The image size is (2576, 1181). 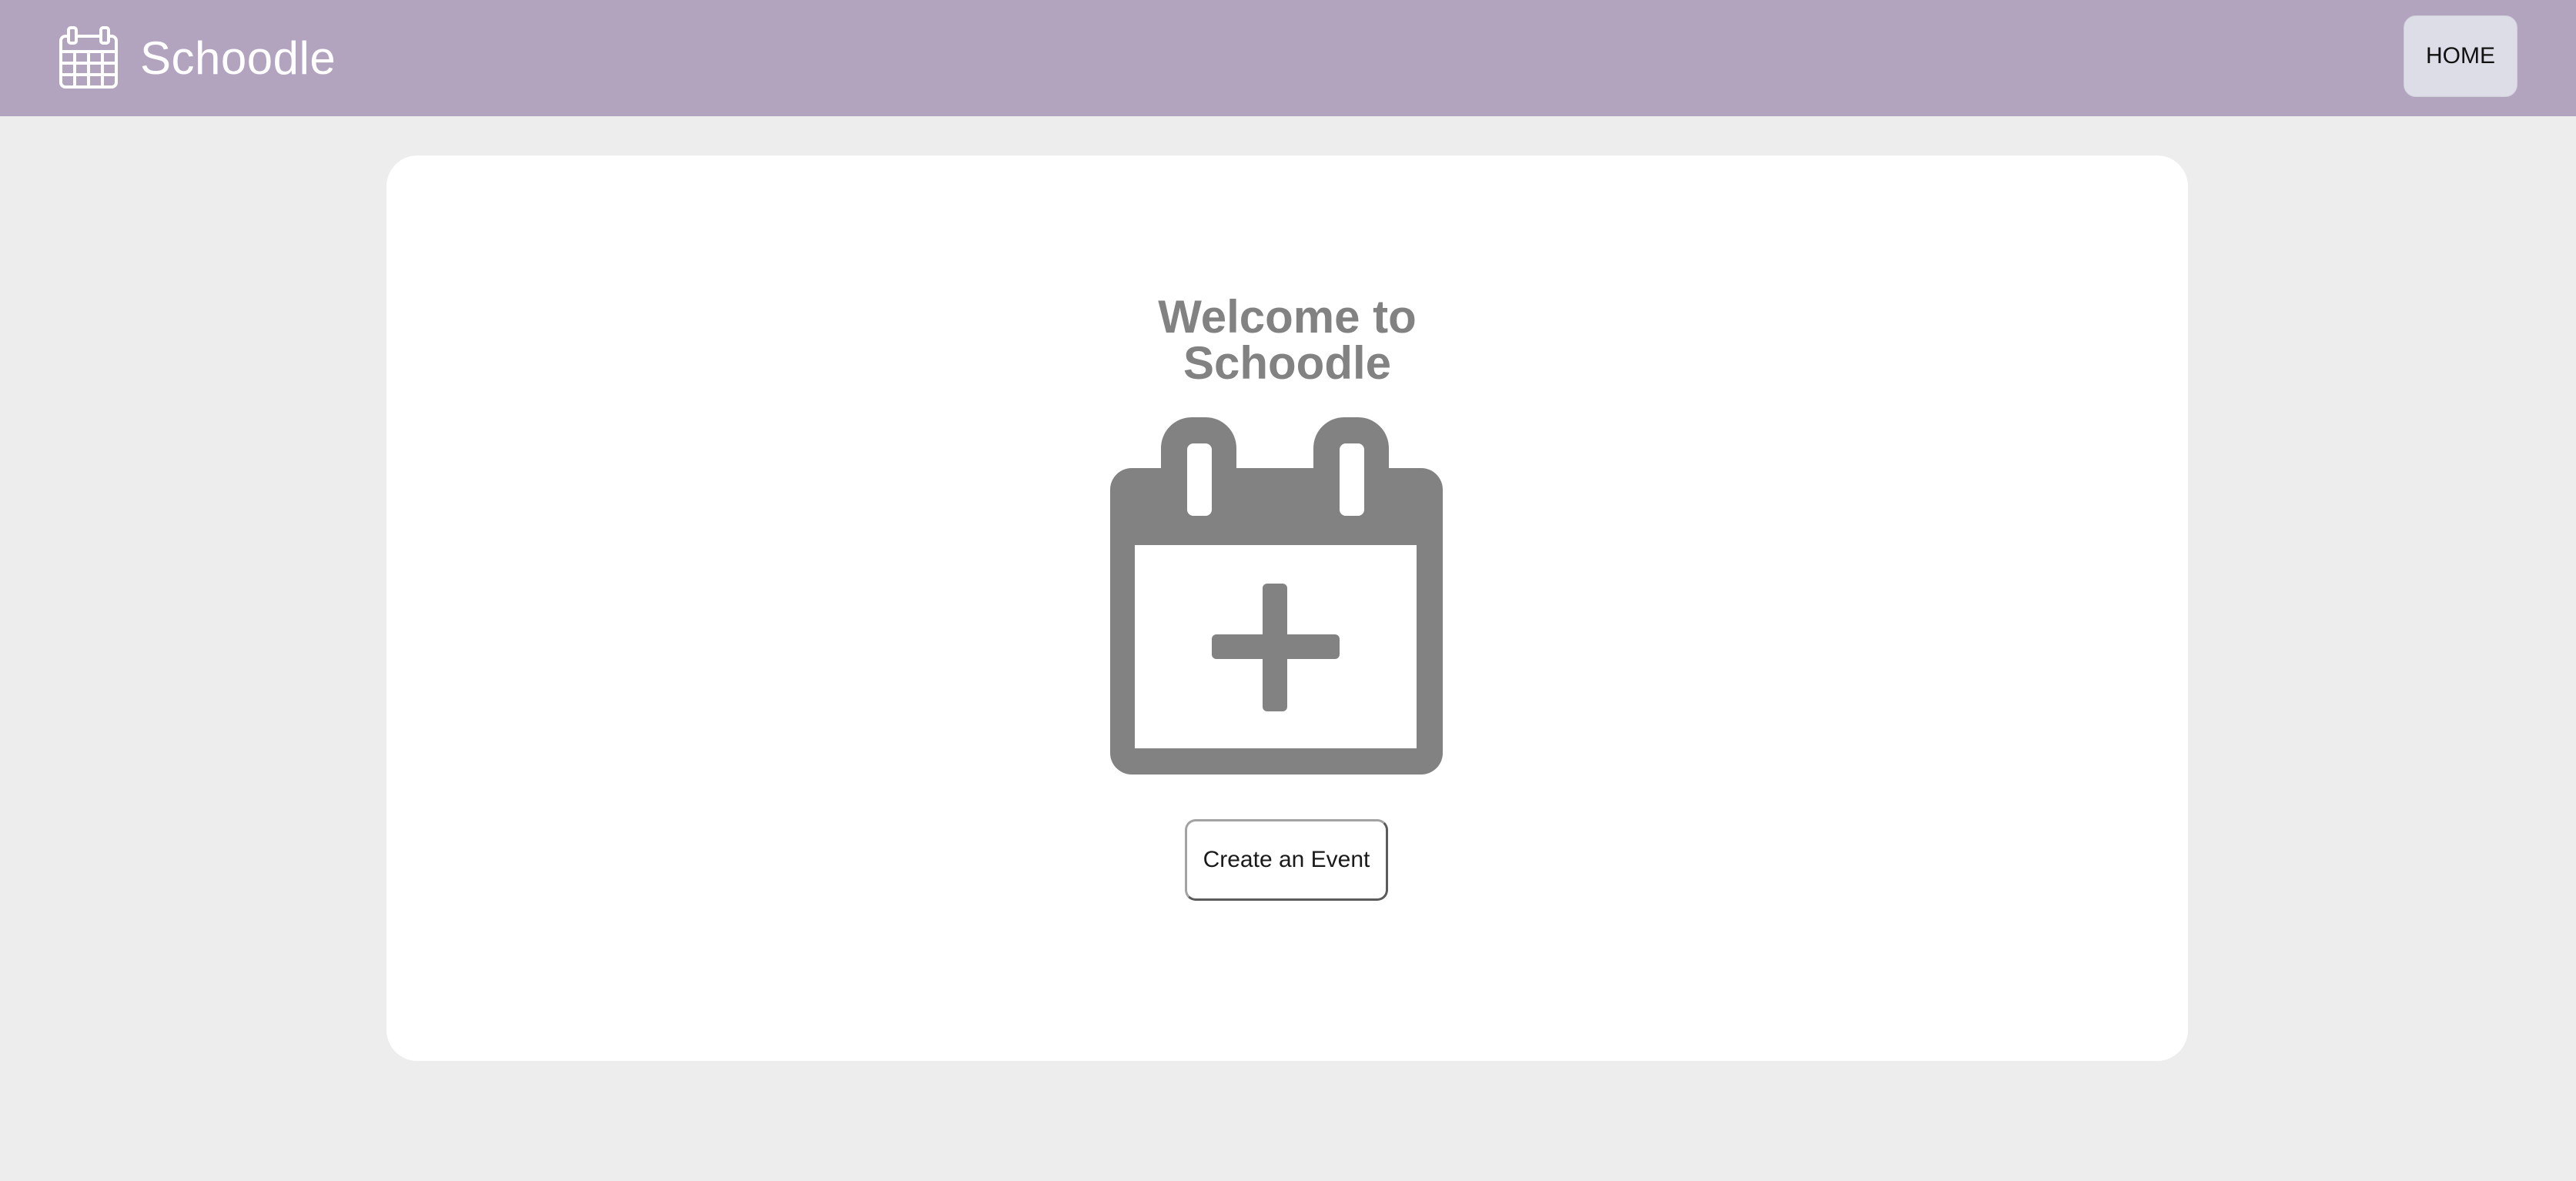 What do you see at coordinates (238, 58) in the screenshot?
I see `brand-name: Schoodle` at bounding box center [238, 58].